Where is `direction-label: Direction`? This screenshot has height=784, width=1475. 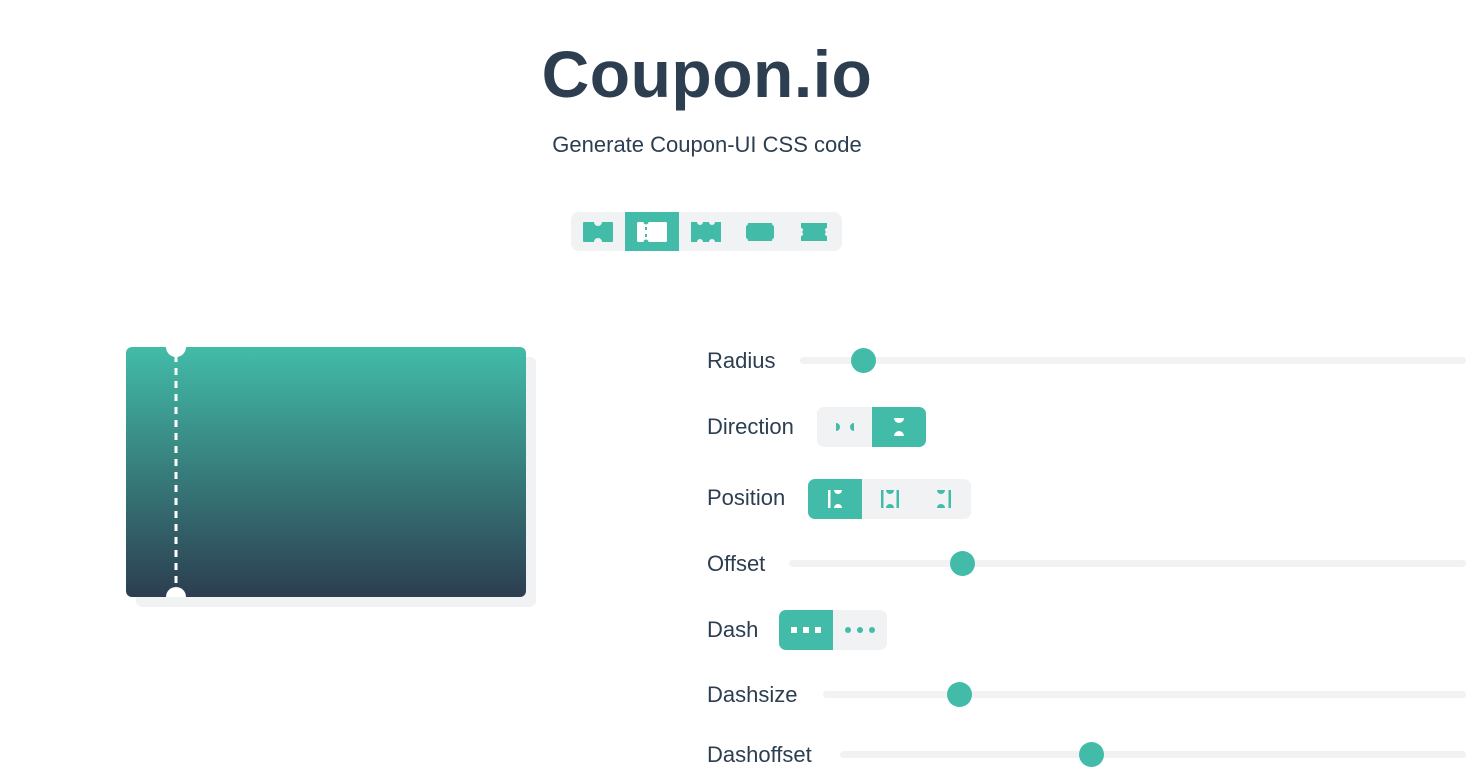
direction-label: Direction is located at coordinates (750, 426).